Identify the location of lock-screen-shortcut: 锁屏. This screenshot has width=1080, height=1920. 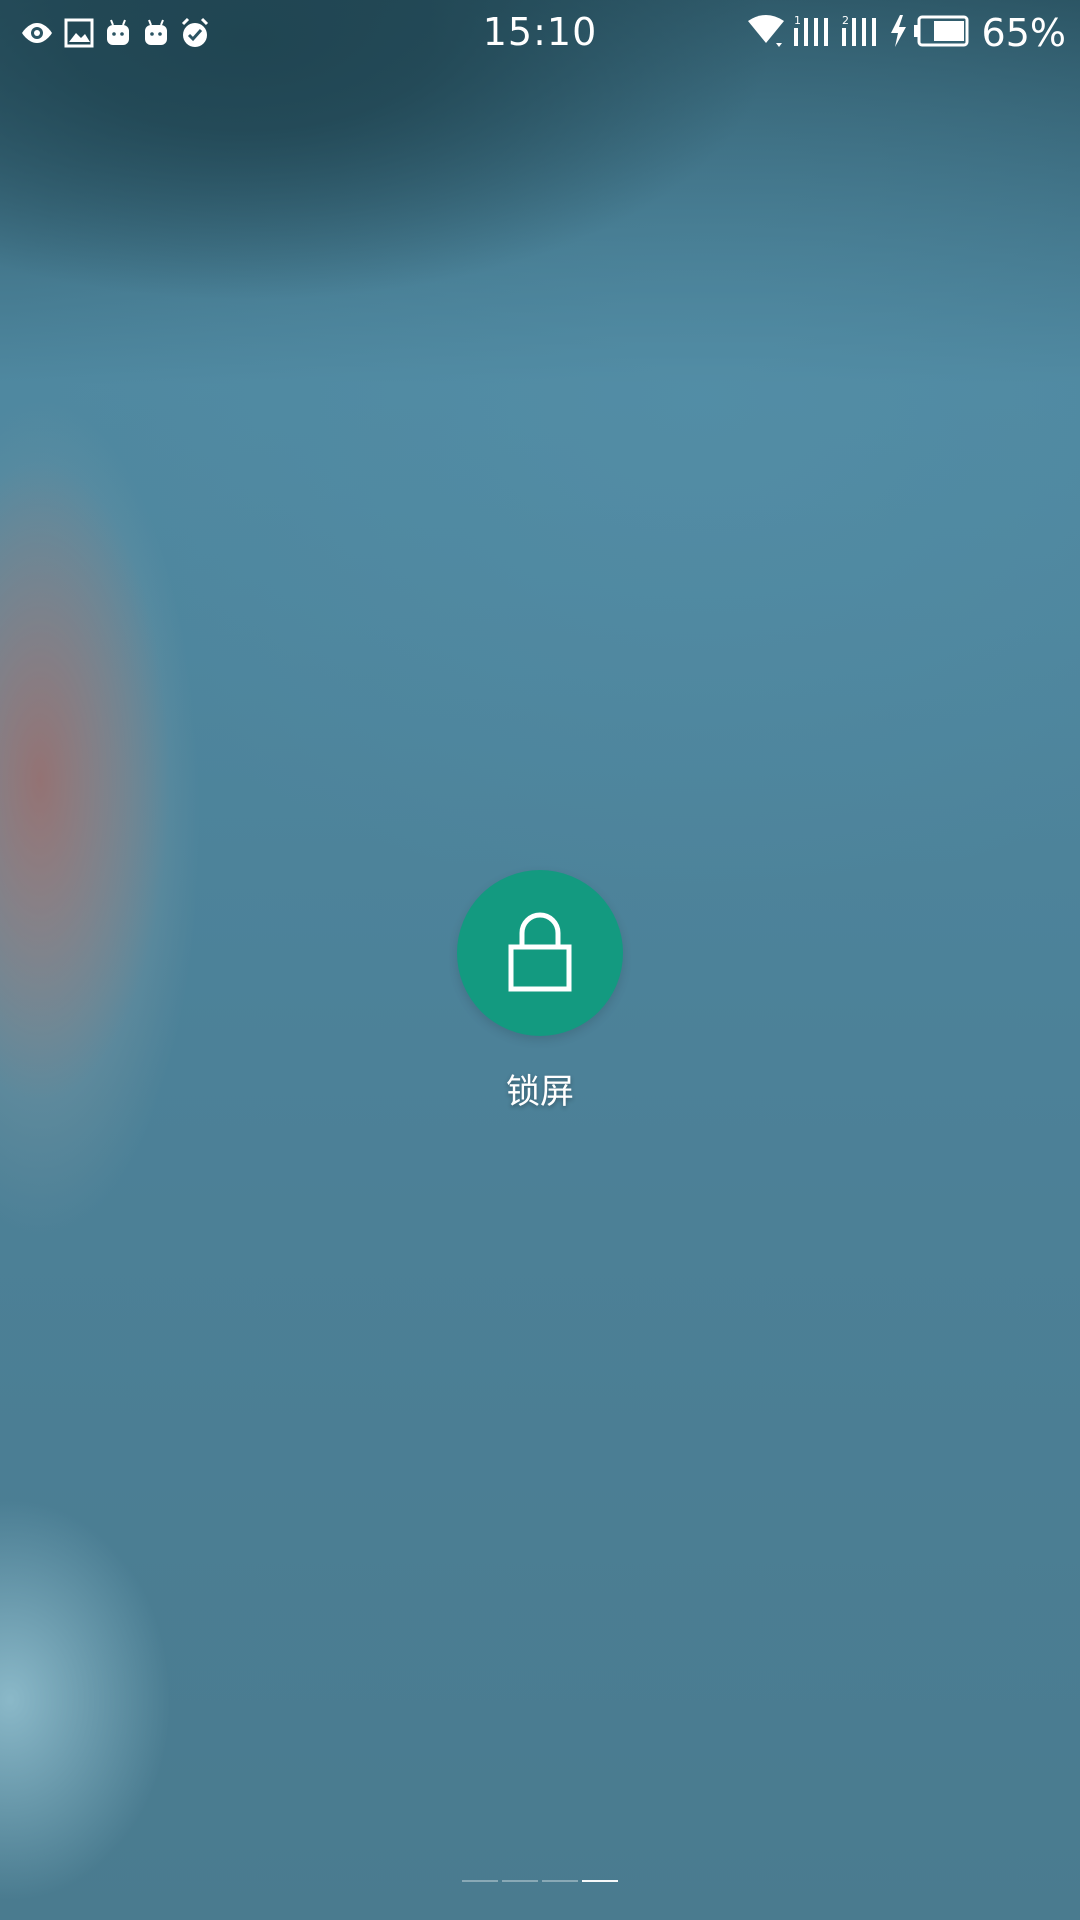
(540, 991).